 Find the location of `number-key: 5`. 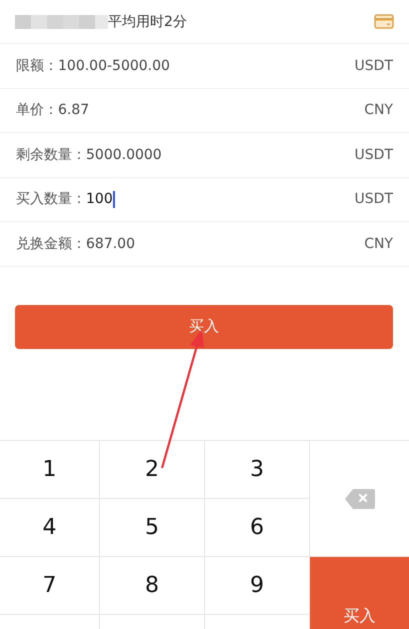

number-key: 5 is located at coordinates (152, 527).